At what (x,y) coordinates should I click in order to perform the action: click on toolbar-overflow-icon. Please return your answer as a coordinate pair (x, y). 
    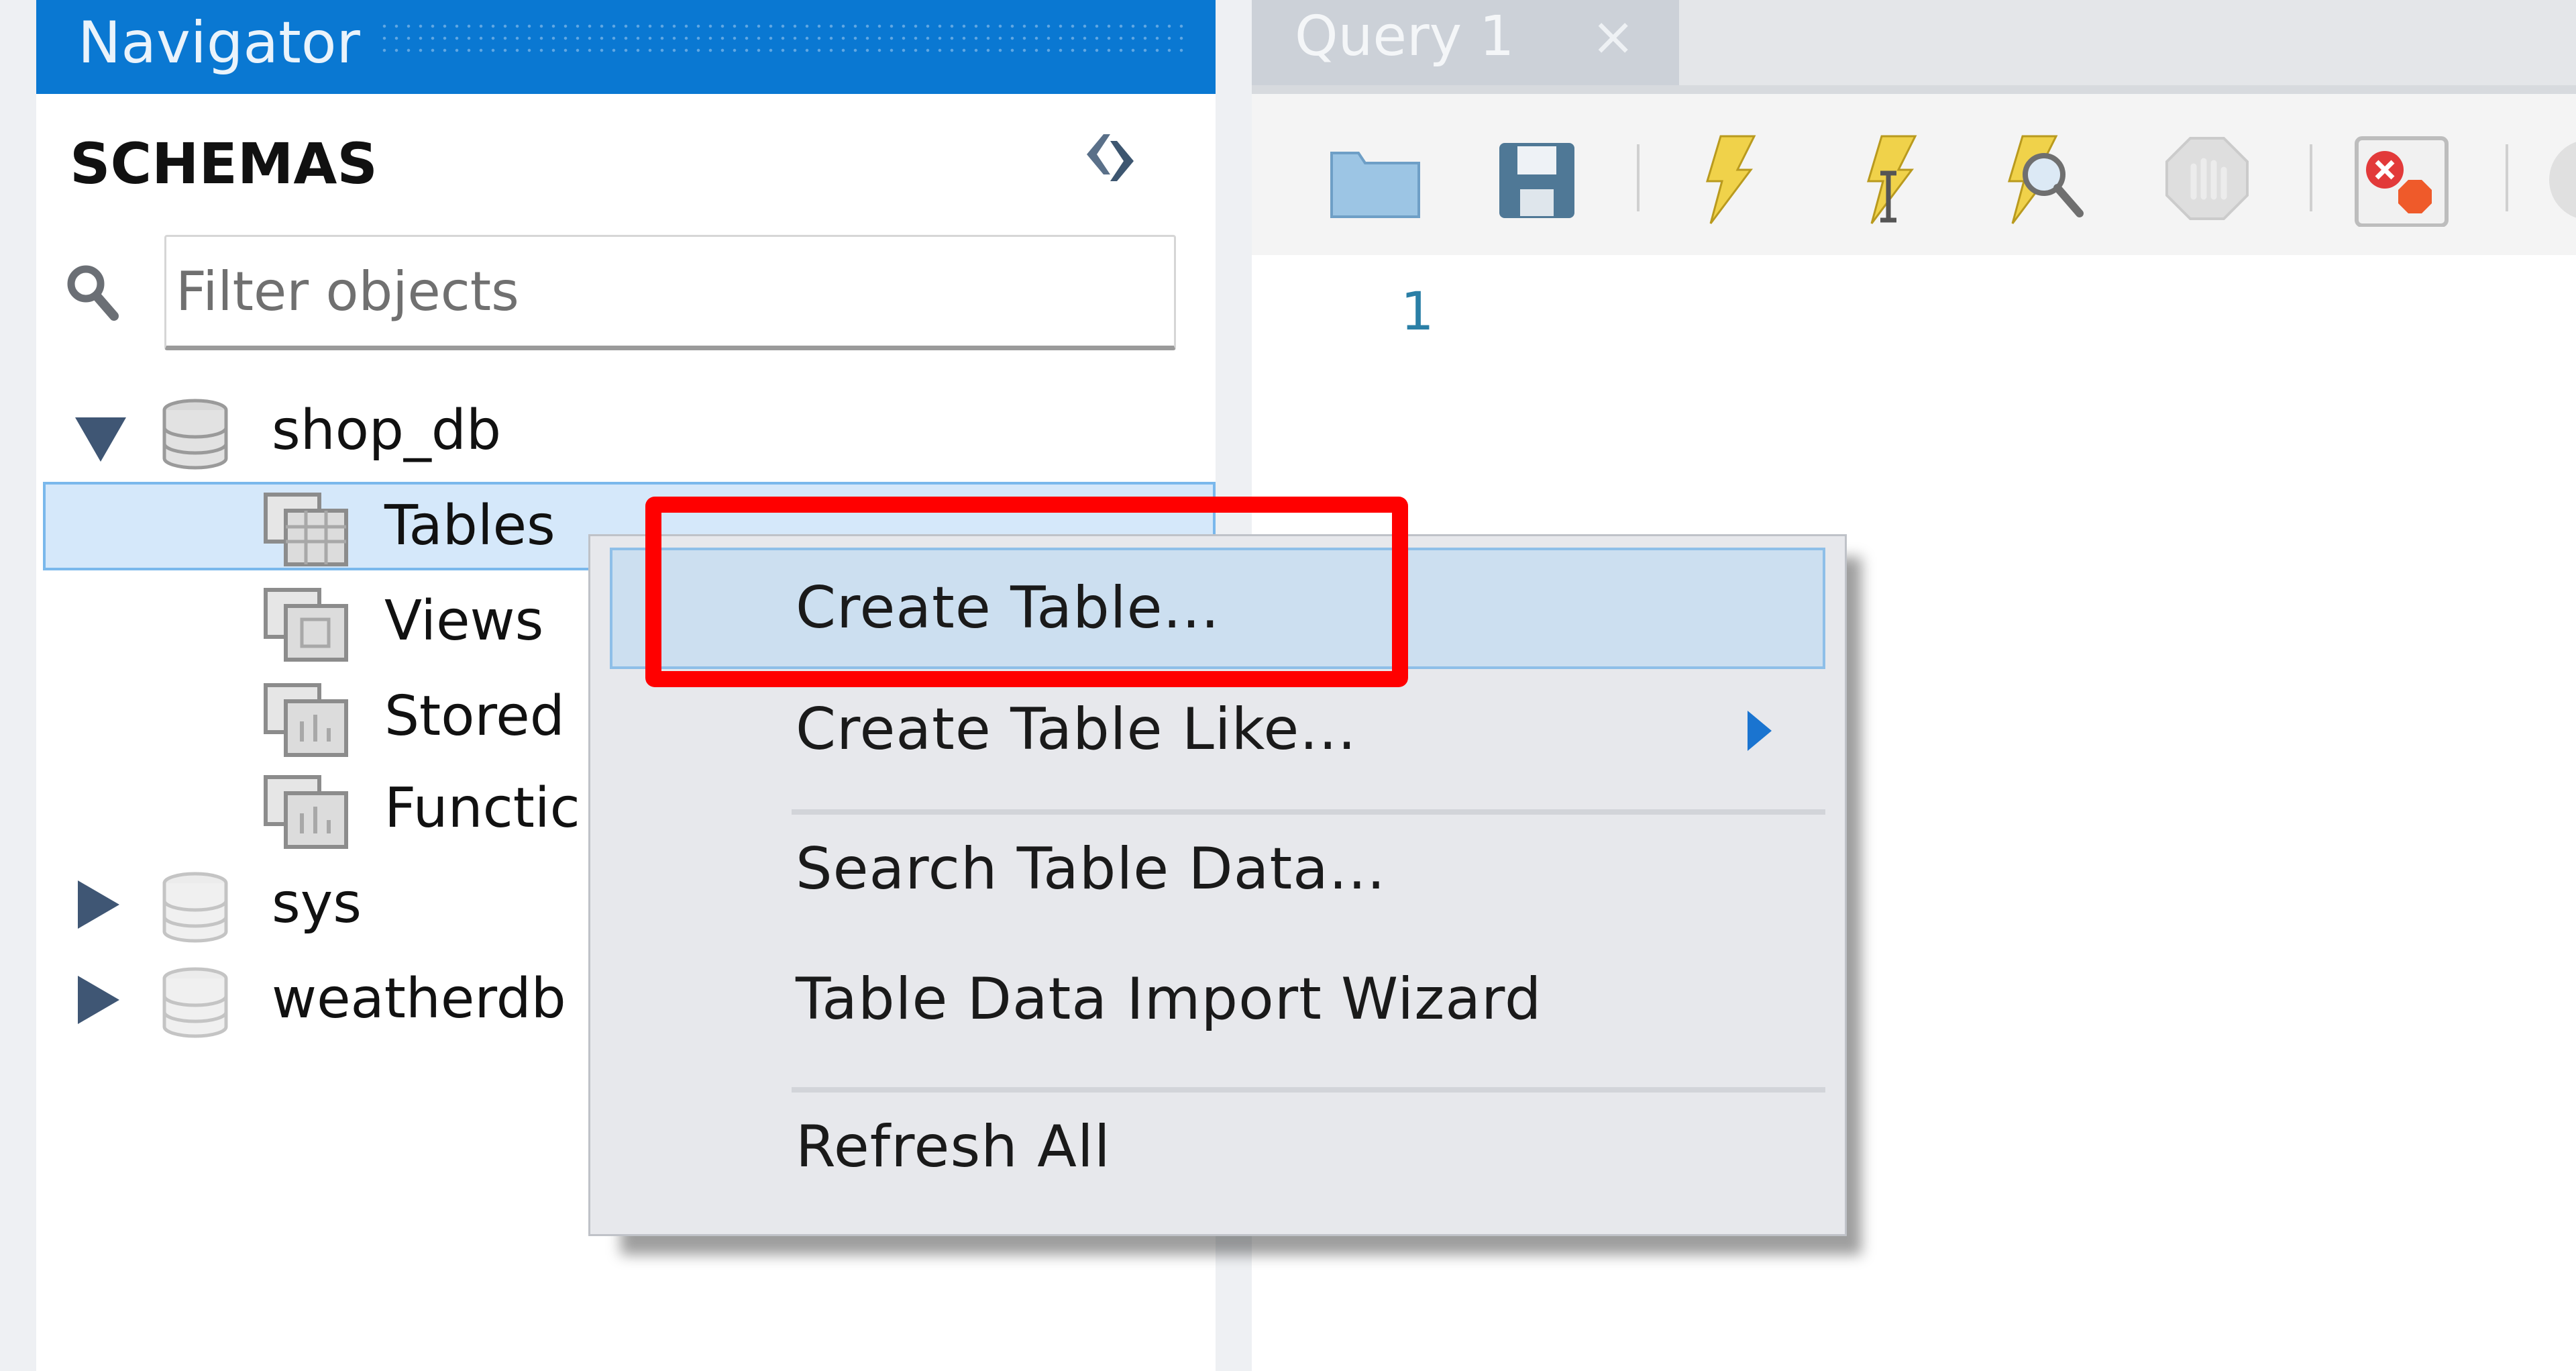
    Looking at the image, I should click on (2559, 180).